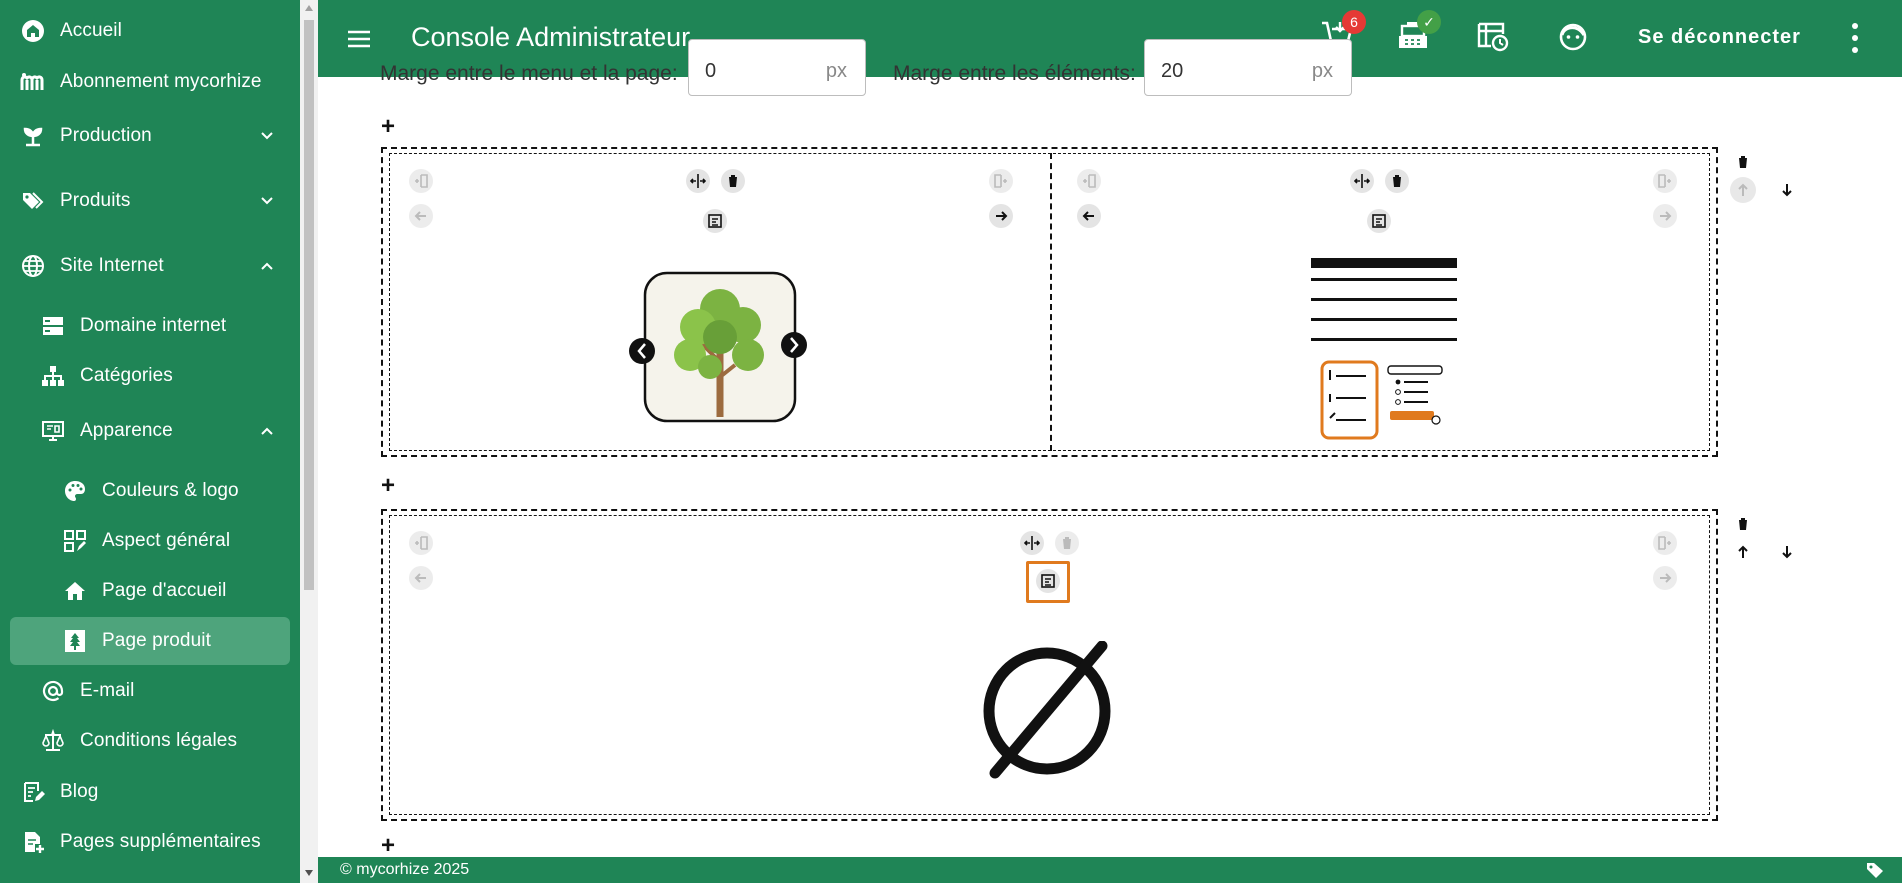 This screenshot has height=883, width=1902. I want to click on tag-icon, so click(1875, 870).